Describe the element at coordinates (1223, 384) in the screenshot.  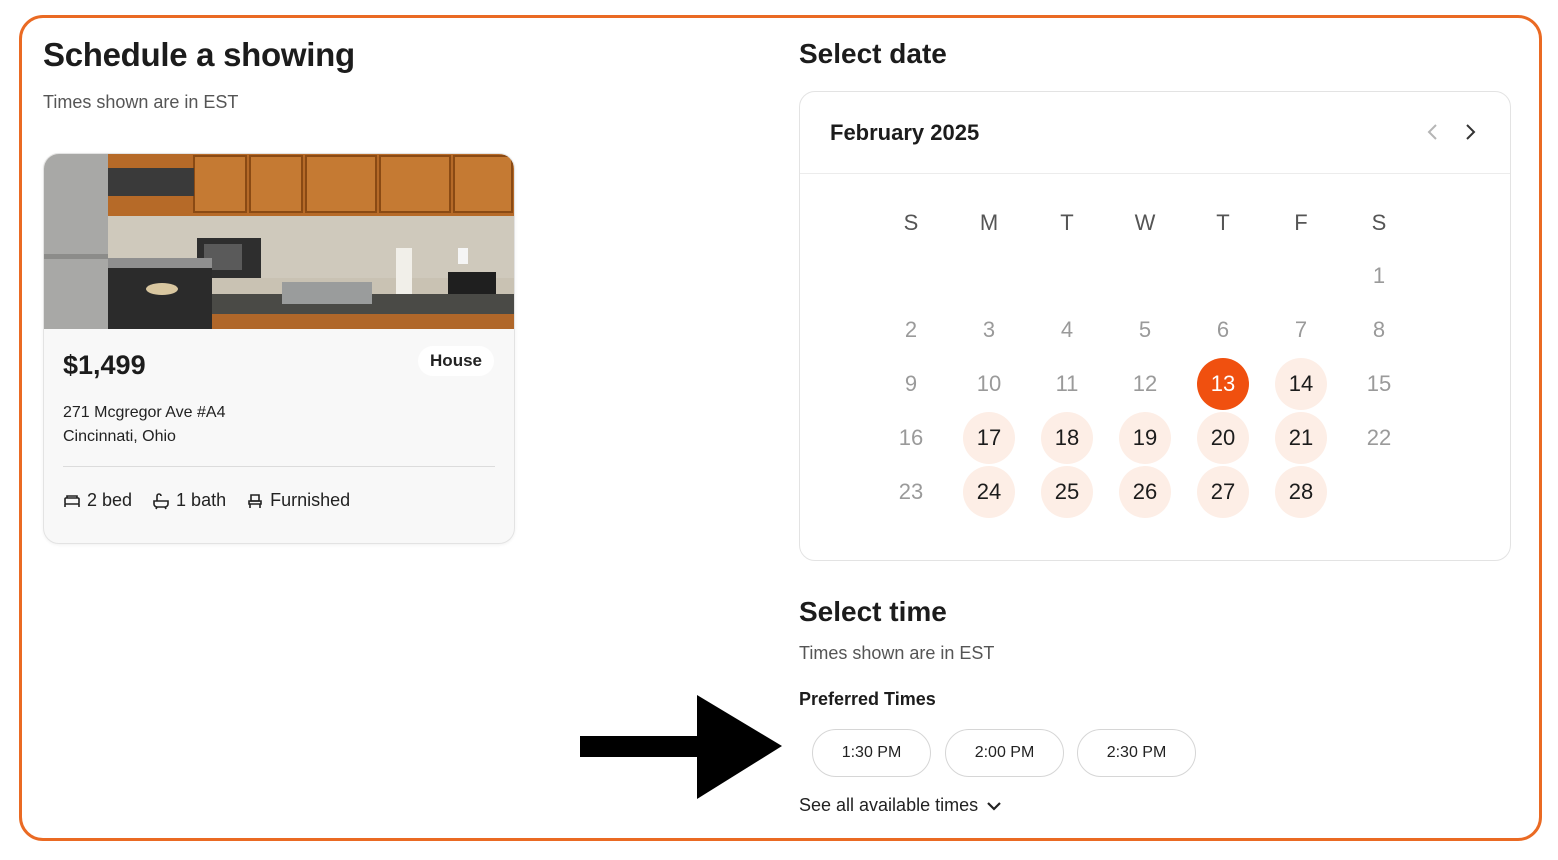
I see `calendar-day-selected: 13` at that location.